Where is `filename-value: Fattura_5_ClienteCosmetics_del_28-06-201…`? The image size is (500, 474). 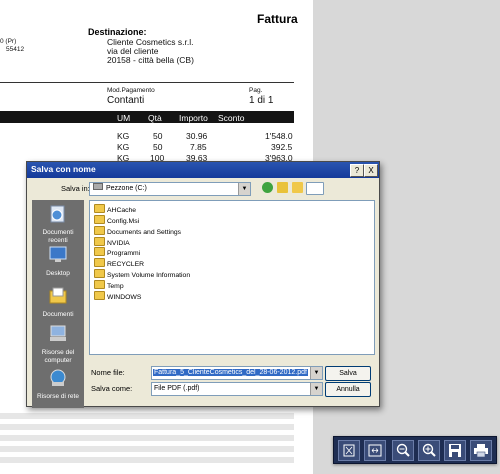 filename-value: Fattura_5_ClienteCosmetics_del_28-06-201… is located at coordinates (230, 372).